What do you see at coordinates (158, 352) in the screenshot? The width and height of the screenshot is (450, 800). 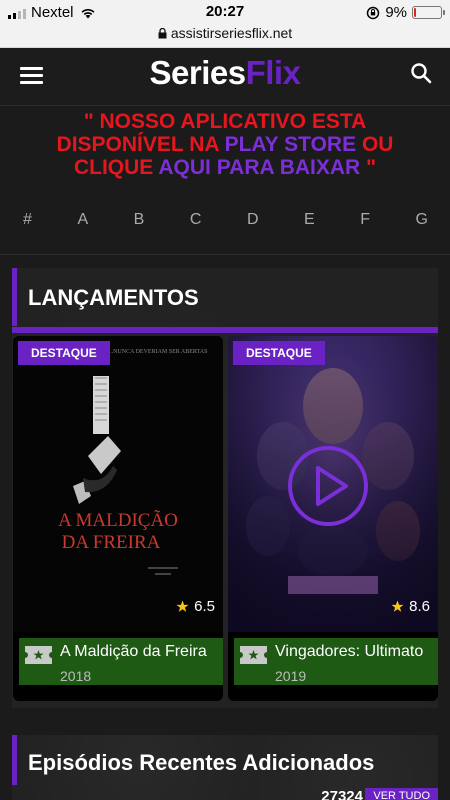 I see `poster-tagline: ...NUNCA DEVERIAM SER ABERTAS` at bounding box center [158, 352].